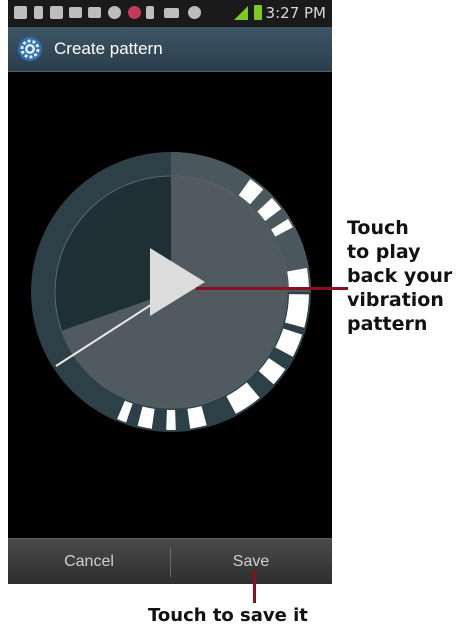 Image resolution: width=465 pixels, height=631 pixels. What do you see at coordinates (114, 12) in the screenshot?
I see `wifi-icon` at bounding box center [114, 12].